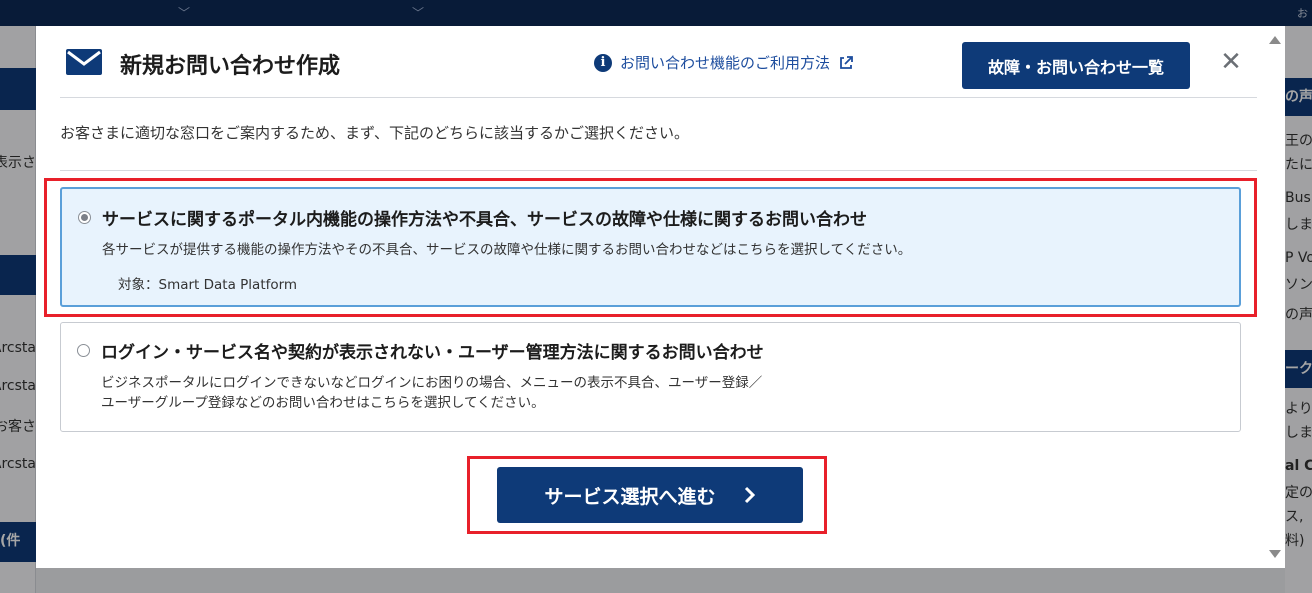 This screenshot has width=1312, height=593. Describe the element at coordinates (432, 353) in the screenshot. I see `option-title: ログイン・サービス名や契約が表示されない・ユーザー管理方法に関するお問い合わせ` at that location.